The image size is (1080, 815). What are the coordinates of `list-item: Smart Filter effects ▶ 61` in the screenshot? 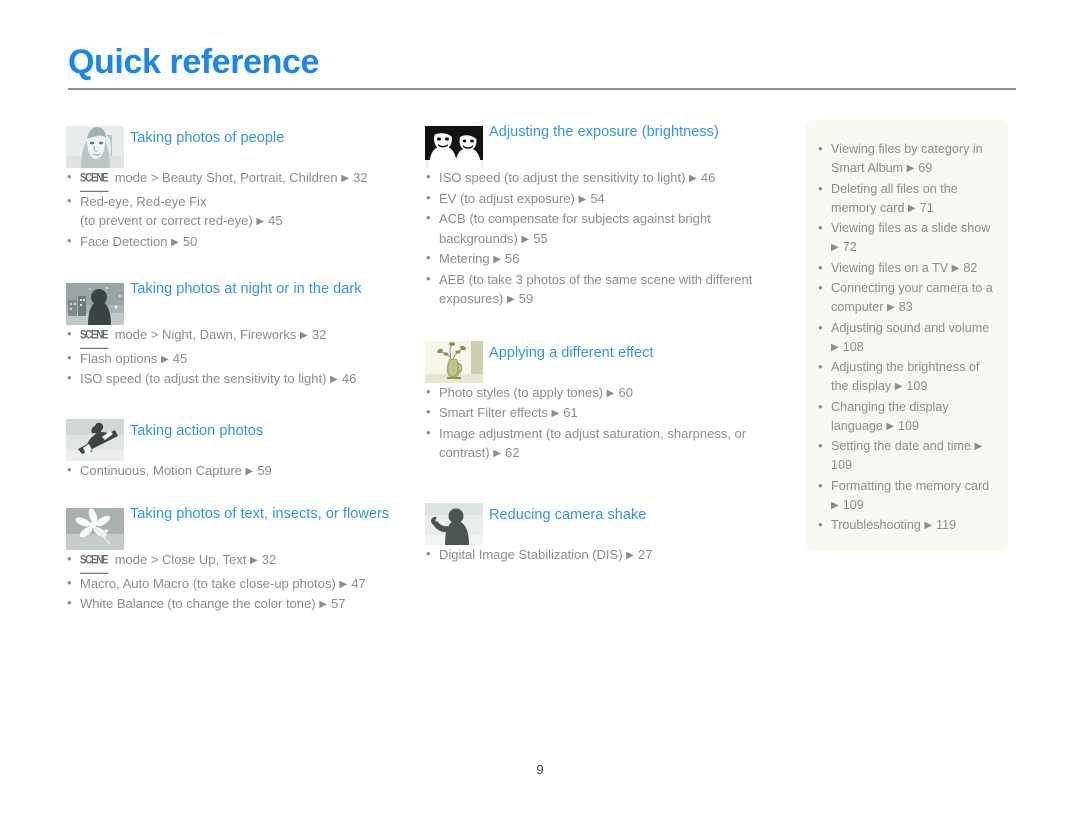 It's located at (597, 412).